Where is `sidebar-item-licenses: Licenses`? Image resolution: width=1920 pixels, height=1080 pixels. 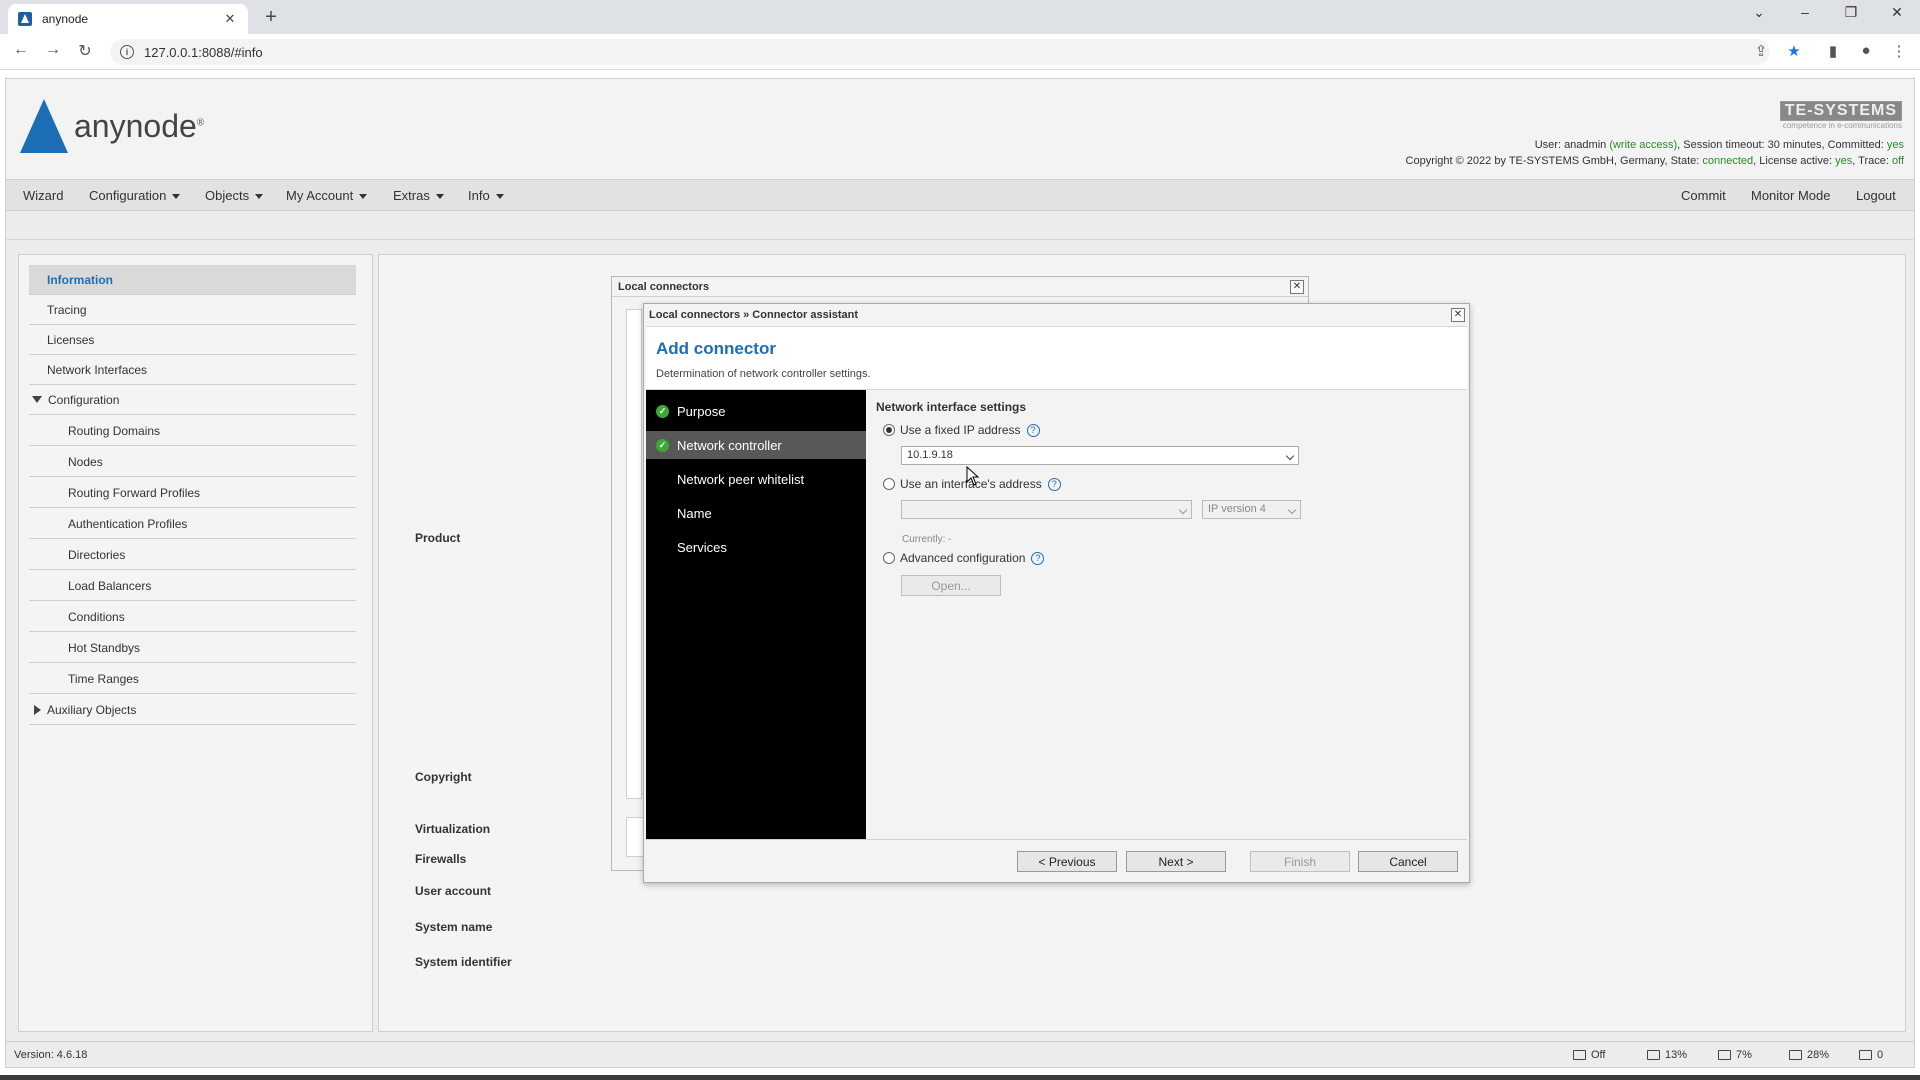 sidebar-item-licenses: Licenses is located at coordinates (192, 340).